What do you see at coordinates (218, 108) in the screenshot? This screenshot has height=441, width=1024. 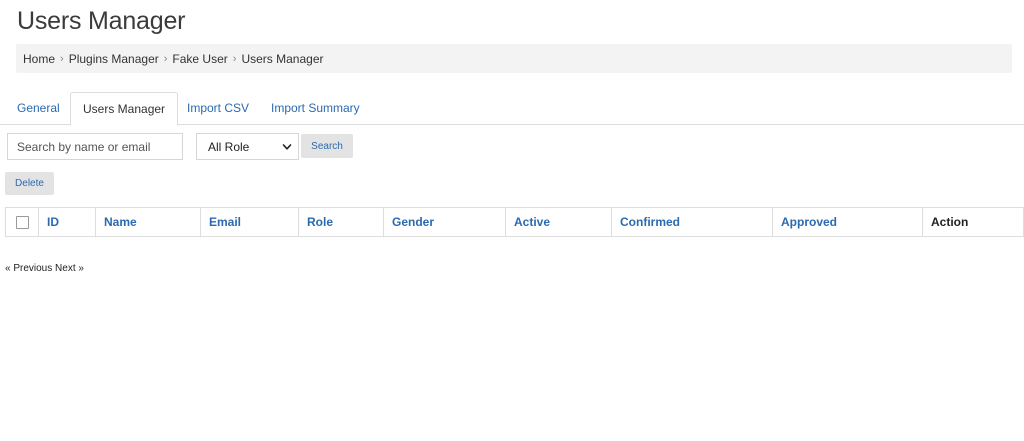 I see `tab-import-csv: Import CSV` at bounding box center [218, 108].